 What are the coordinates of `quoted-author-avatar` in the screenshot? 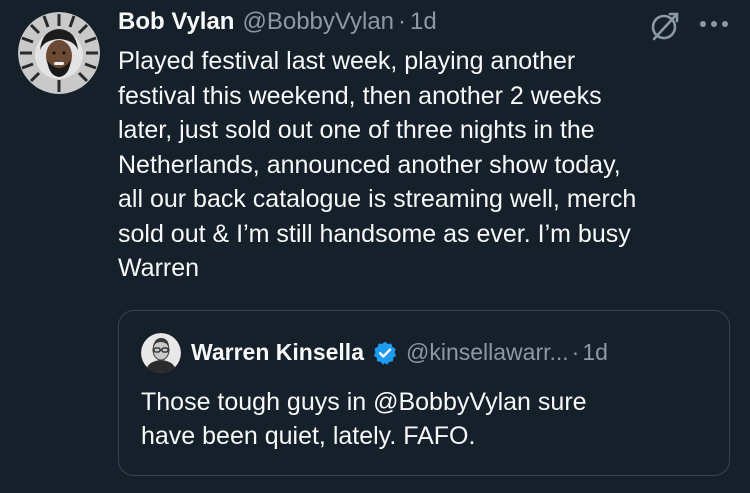 It's located at (161, 353).